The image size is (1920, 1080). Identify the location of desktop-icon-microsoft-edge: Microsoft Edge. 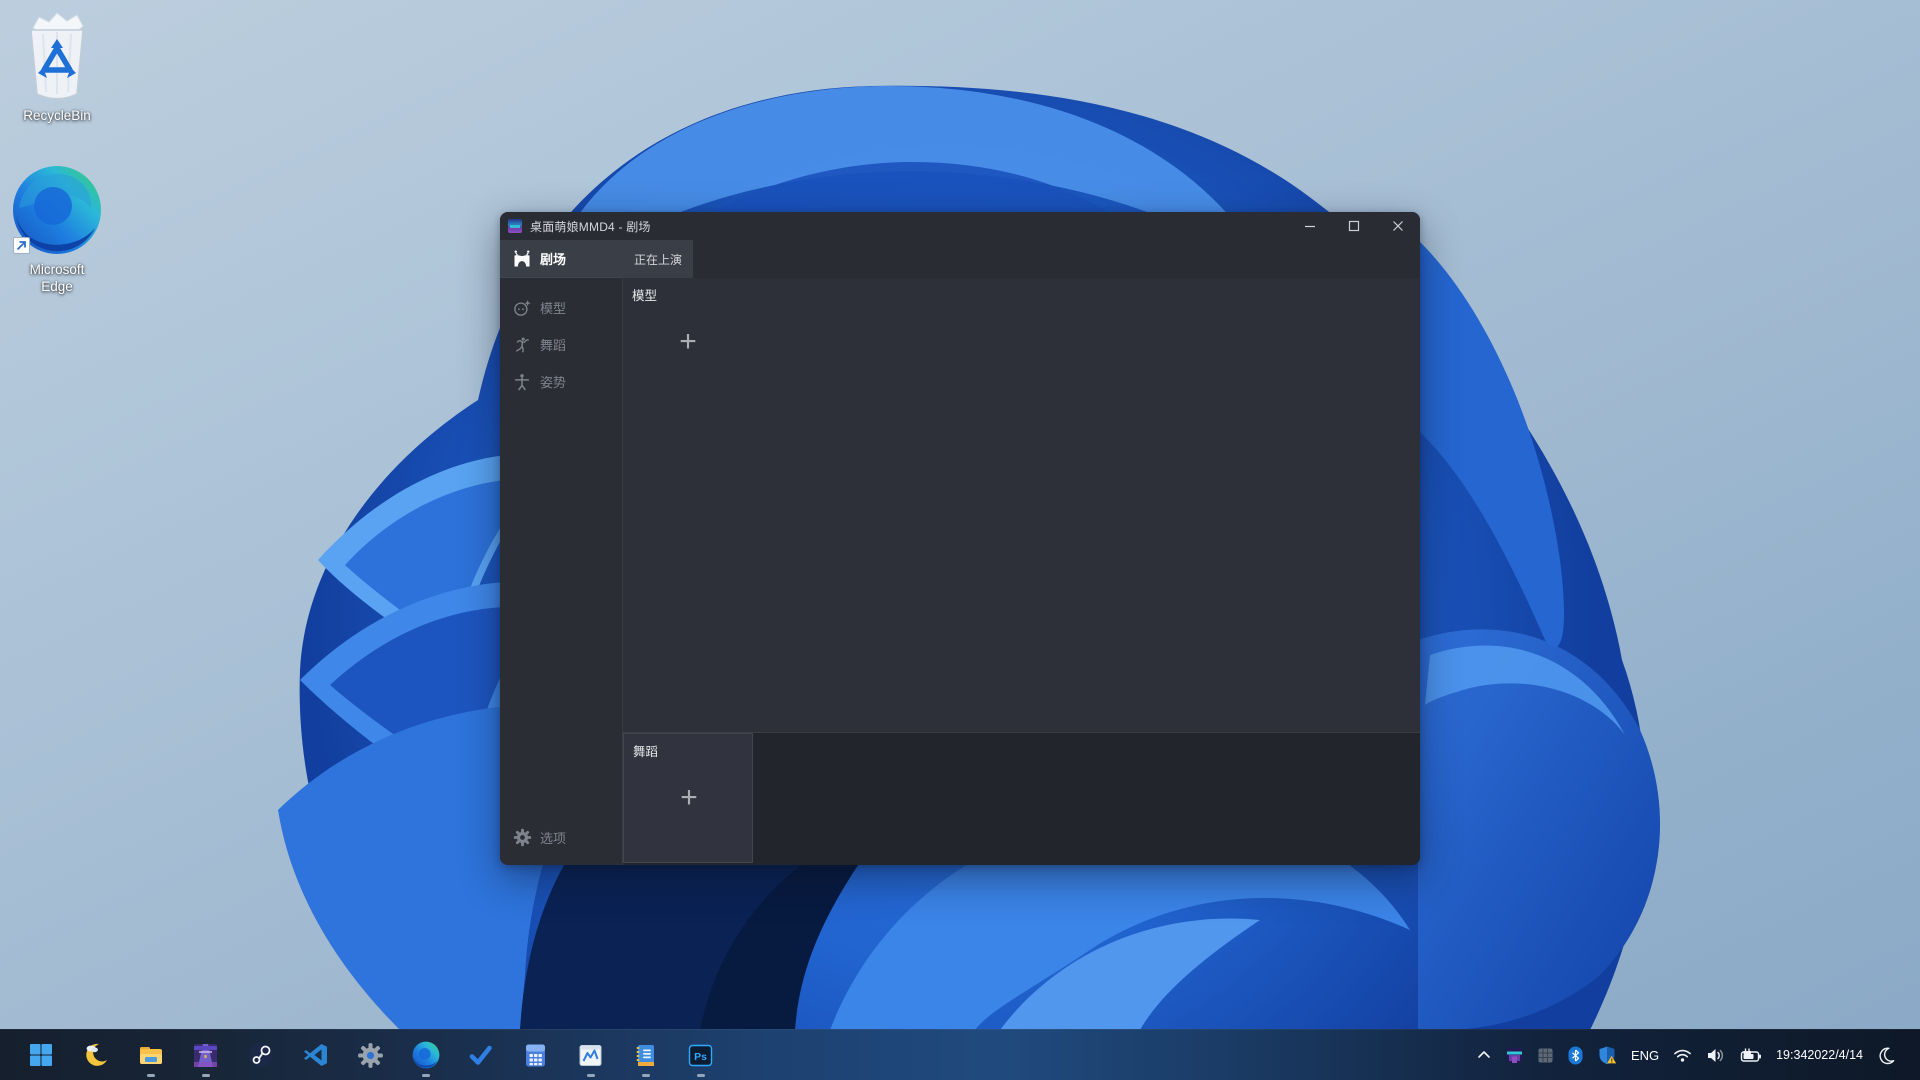
(57, 230).